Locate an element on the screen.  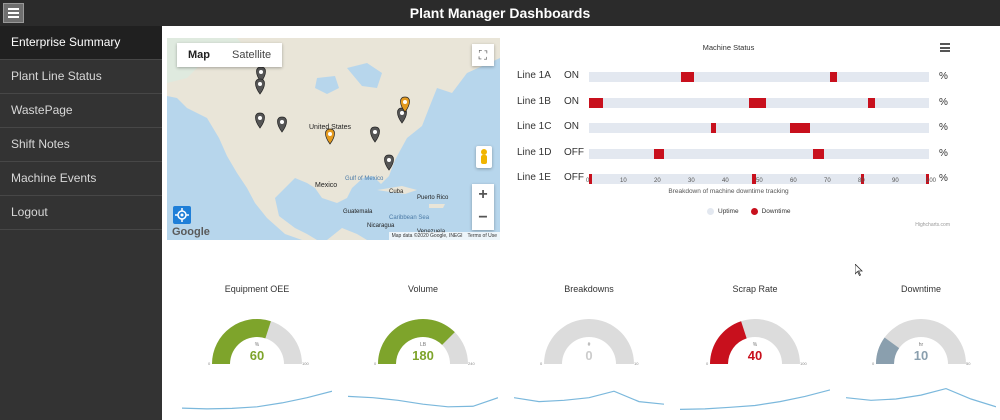
x-tick-label: 20 is located at coordinates (657, 181).